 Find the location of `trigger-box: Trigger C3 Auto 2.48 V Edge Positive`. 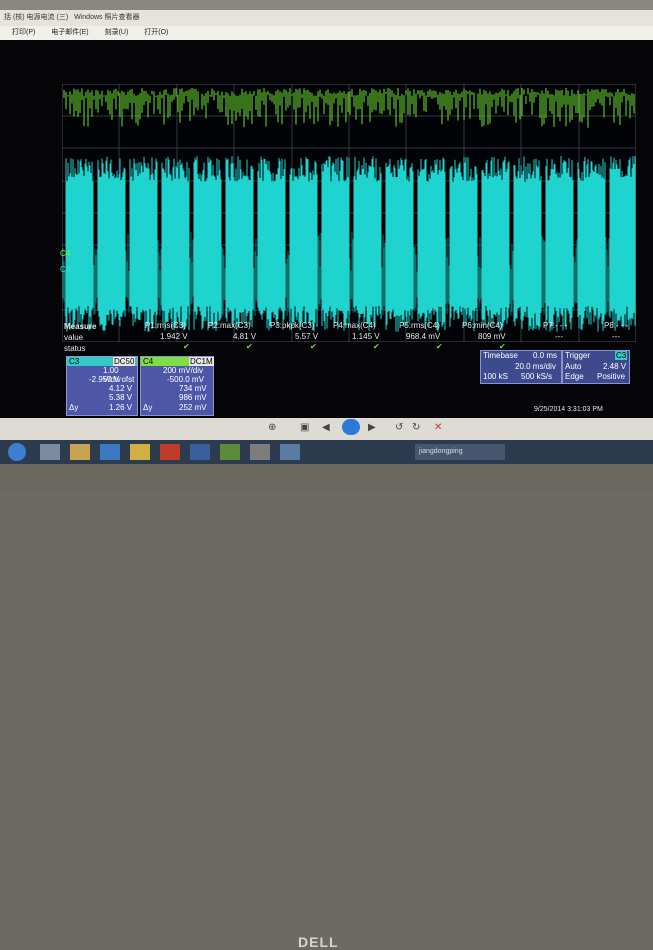

trigger-box: Trigger C3 Auto 2.48 V Edge Positive is located at coordinates (596, 367).